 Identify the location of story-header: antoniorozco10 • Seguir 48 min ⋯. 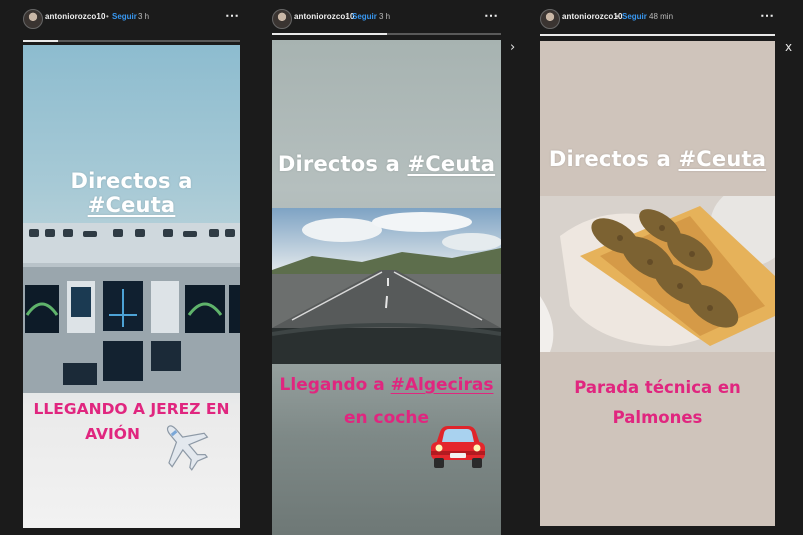
(663, 18).